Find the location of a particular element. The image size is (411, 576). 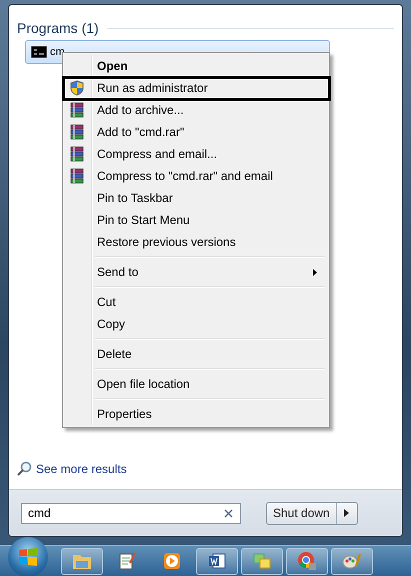

menu-item: Restore previous versions is located at coordinates (196, 242).